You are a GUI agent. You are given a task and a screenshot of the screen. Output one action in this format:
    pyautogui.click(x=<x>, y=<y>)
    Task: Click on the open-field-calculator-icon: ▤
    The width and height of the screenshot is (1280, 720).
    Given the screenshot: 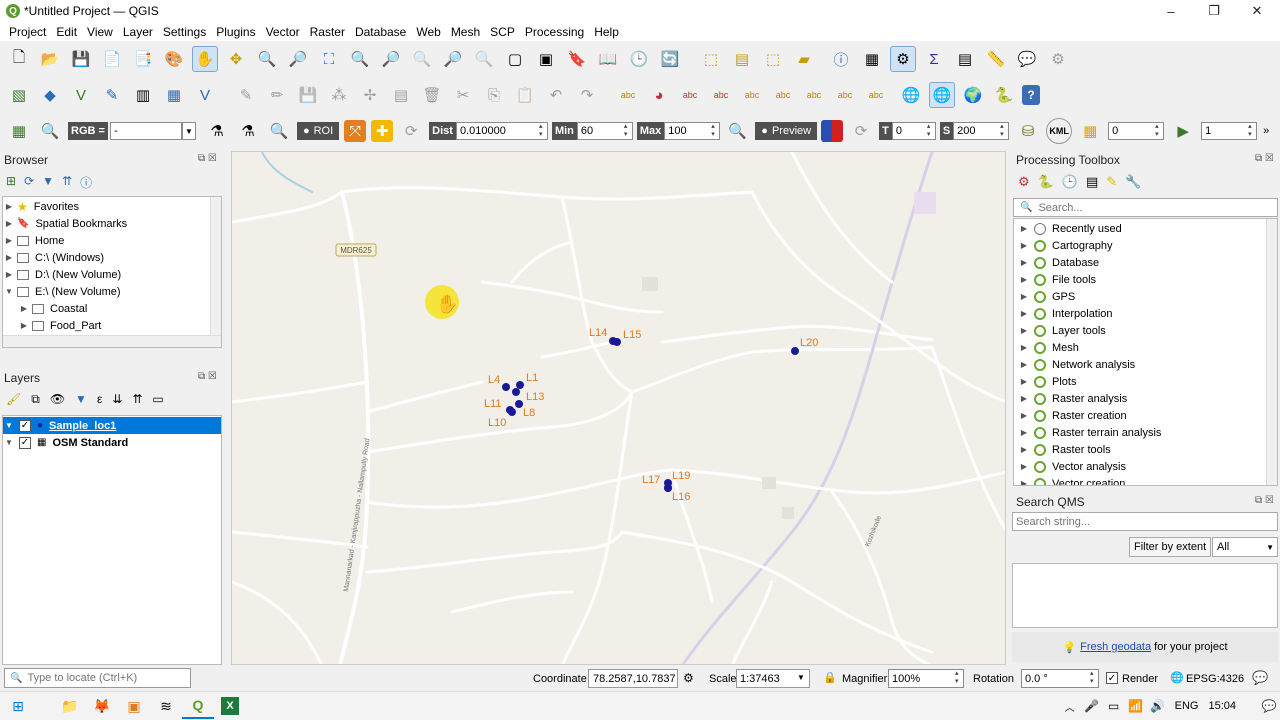 What is the action you would take?
    pyautogui.click(x=965, y=59)
    